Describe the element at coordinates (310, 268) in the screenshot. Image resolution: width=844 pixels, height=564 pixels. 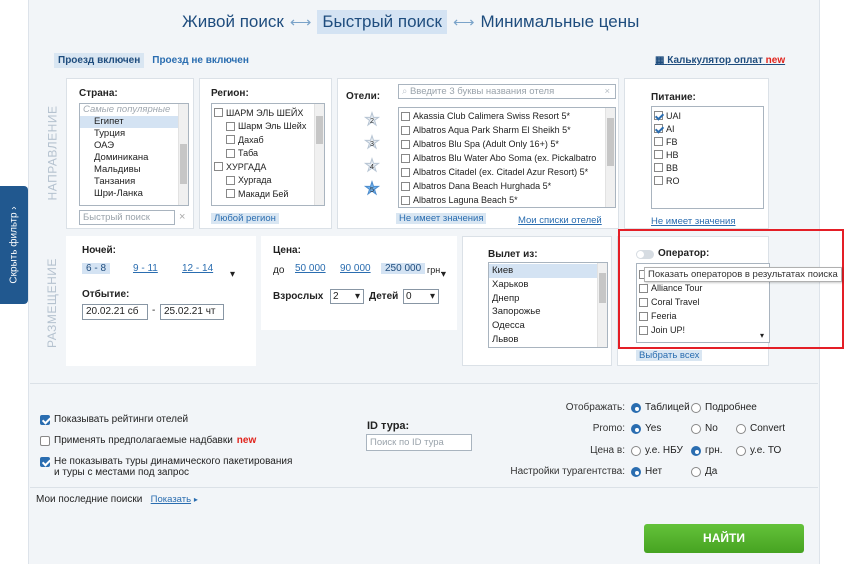
I see `price-option-1: 50 000` at that location.